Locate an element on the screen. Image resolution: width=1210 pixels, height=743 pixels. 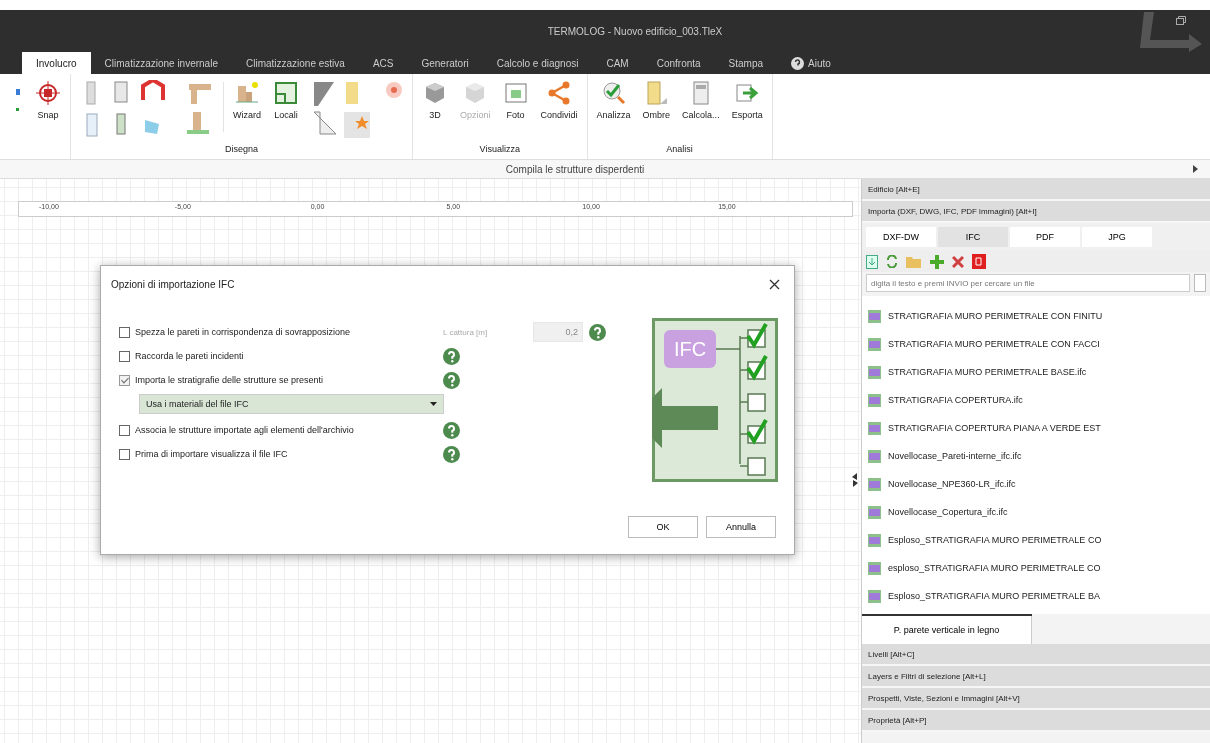
photo-icon is located at coordinates (515, 93).